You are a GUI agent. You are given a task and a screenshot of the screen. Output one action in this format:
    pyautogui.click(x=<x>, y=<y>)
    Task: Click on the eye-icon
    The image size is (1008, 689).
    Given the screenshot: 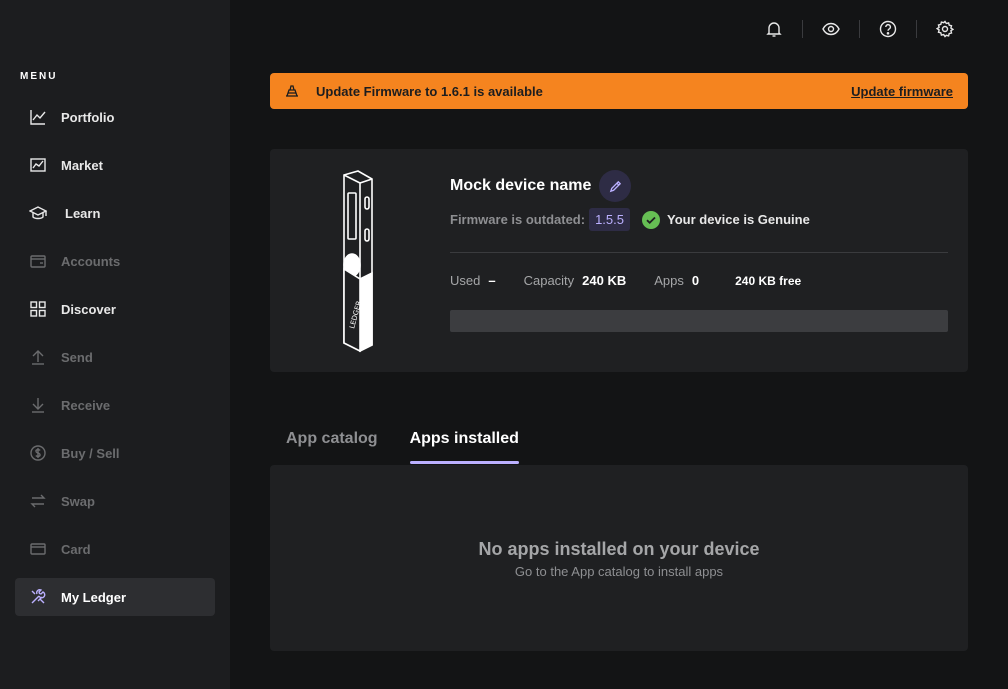 What is the action you would take?
    pyautogui.click(x=831, y=29)
    